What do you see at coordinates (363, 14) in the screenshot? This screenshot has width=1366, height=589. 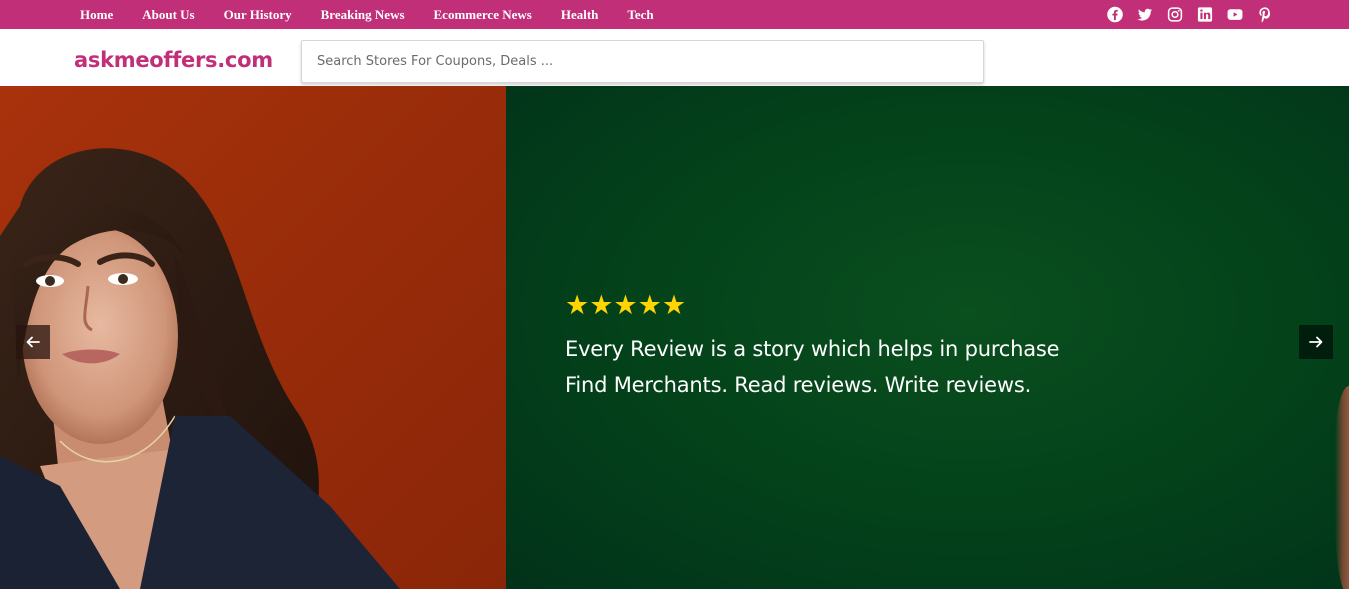 I see `nav-breaking-news-link: Breaking News` at bounding box center [363, 14].